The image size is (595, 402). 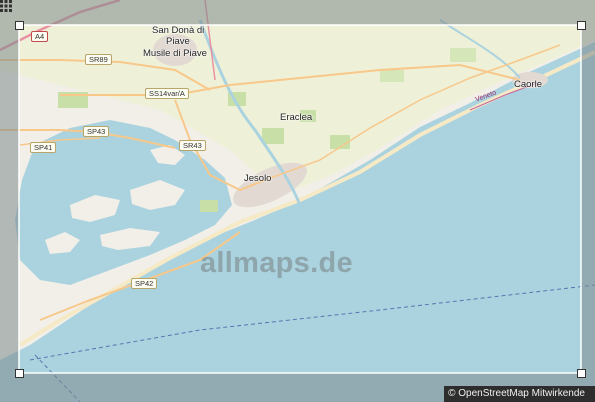 I want to click on place-piave: Piave, so click(x=178, y=41).